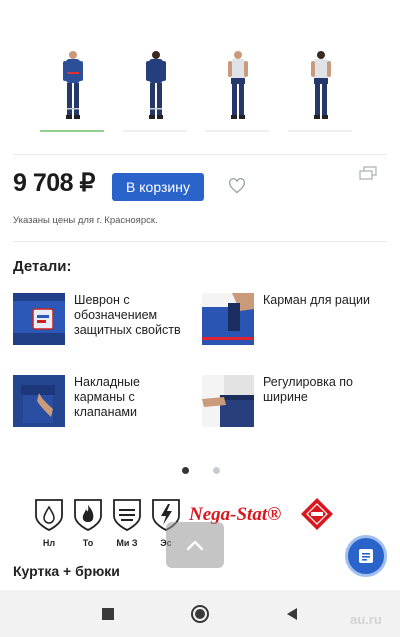 The image size is (400, 637). Describe the element at coordinates (85, 220) in the screenshot. I see `price-note: Указаны цены для г. Красноярск.` at that location.